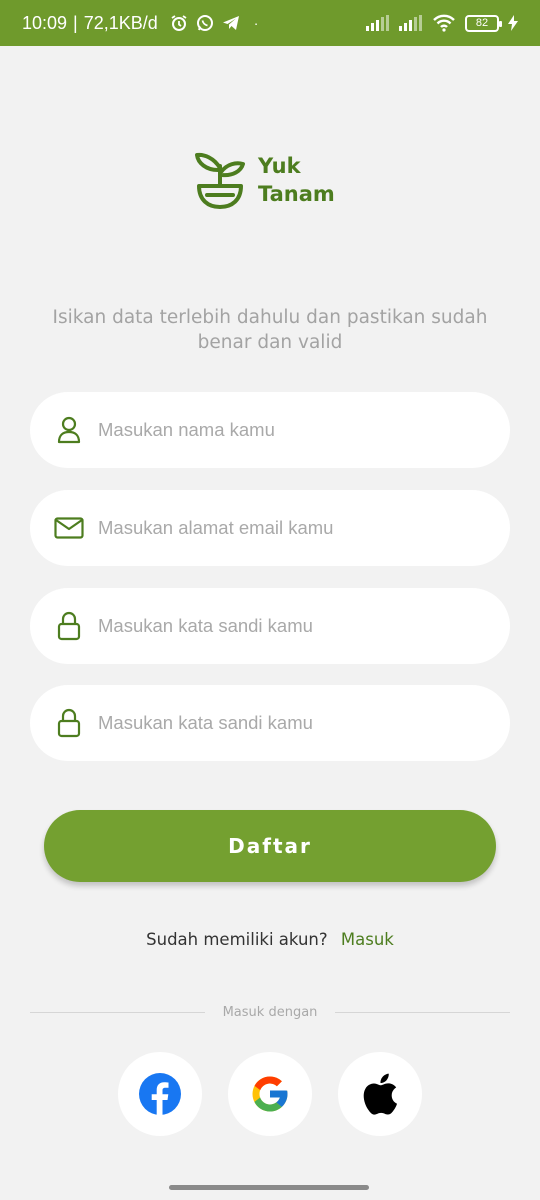 This screenshot has height=1200, width=540. What do you see at coordinates (117, 1012) in the screenshot?
I see `divider-line-left` at bounding box center [117, 1012].